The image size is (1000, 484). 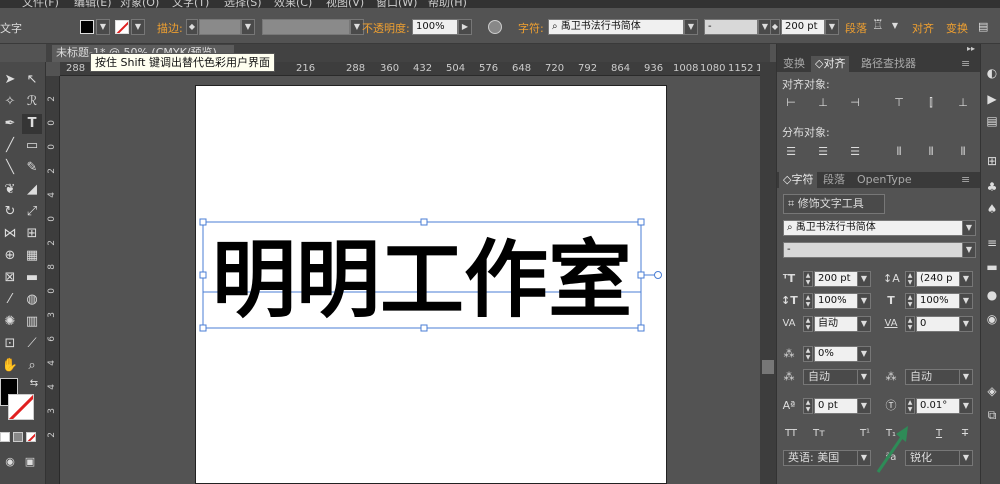 What do you see at coordinates (808, 324) in the screenshot?
I see `kerning-spinner: ▲ ▼` at bounding box center [808, 324].